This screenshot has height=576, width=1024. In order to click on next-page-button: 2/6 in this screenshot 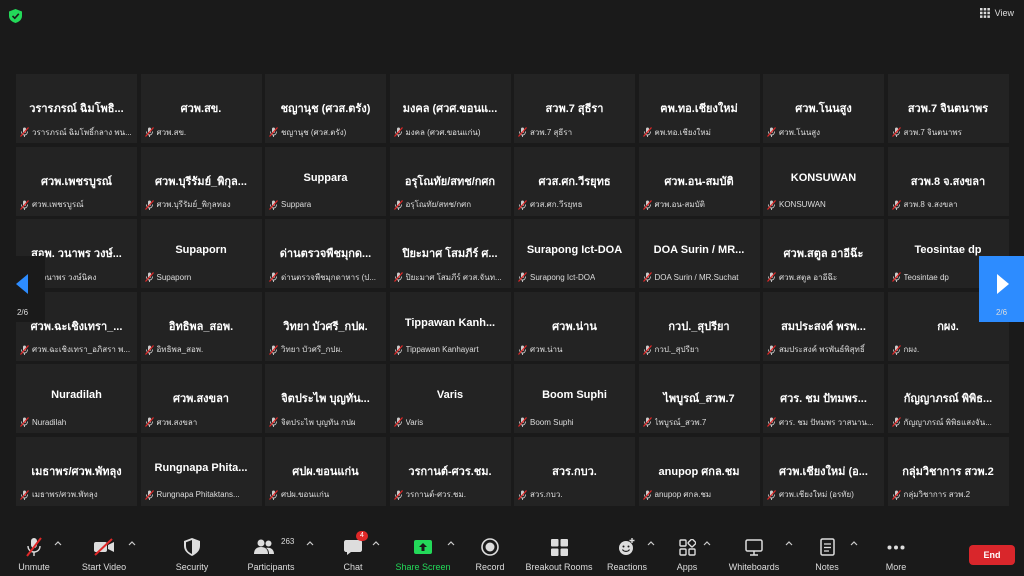, I will do `click(1001, 289)`.